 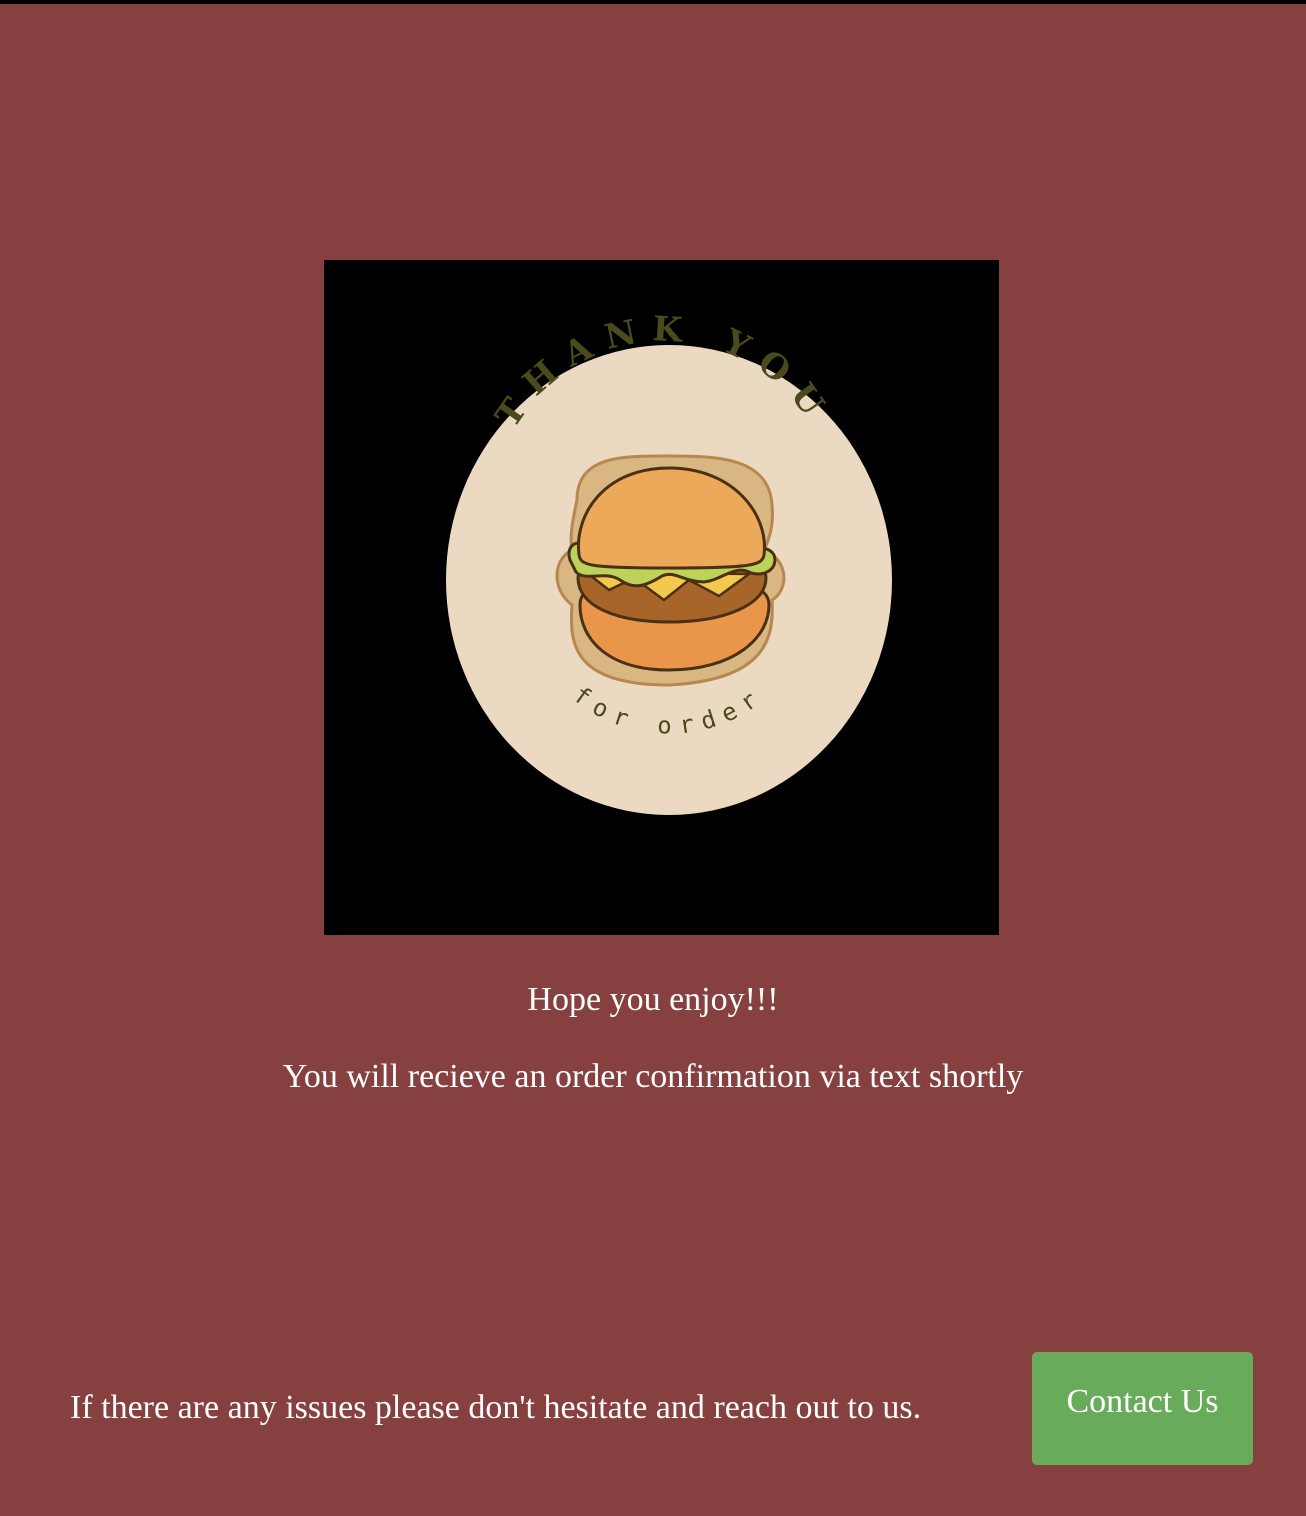 I want to click on thank-you-badge: THANK YOU for order, so click(x=669, y=562).